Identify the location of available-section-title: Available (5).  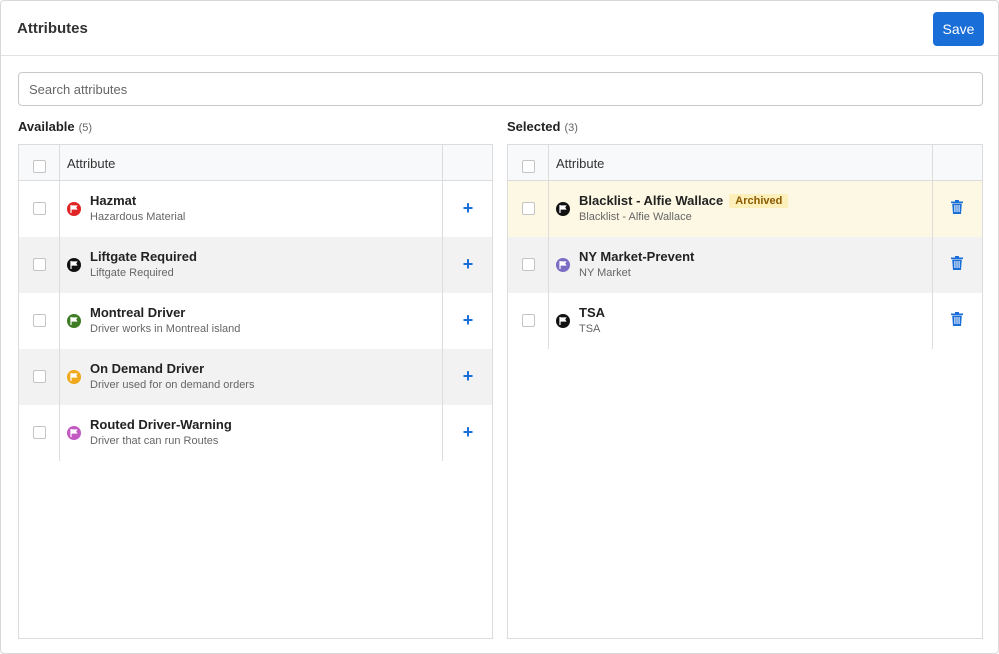
(55, 126).